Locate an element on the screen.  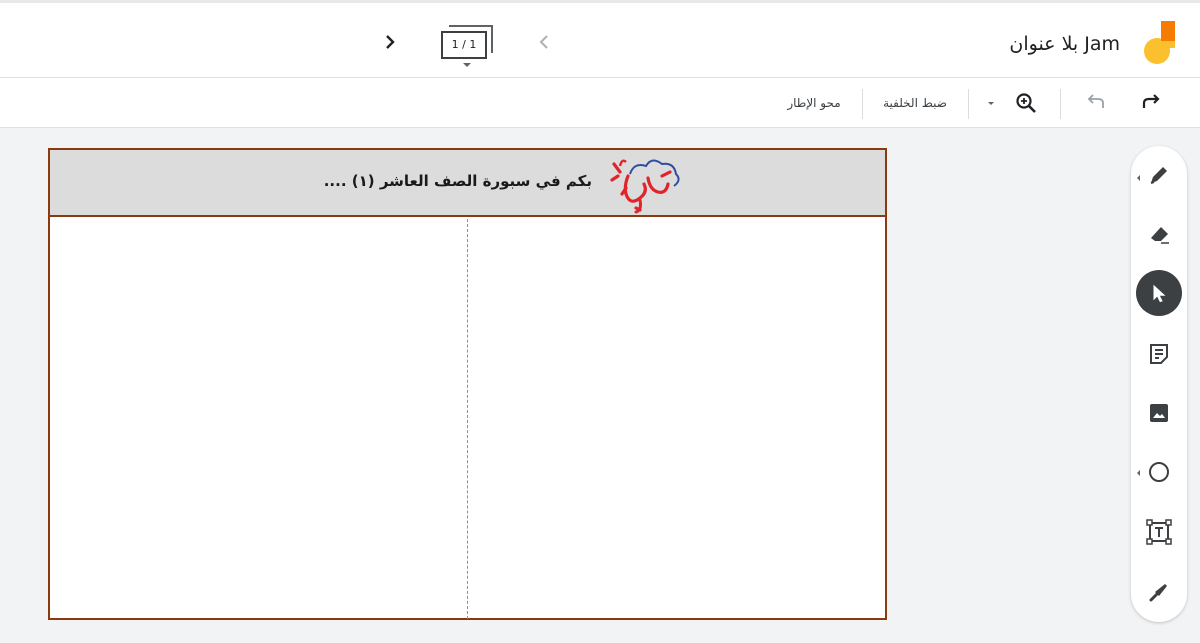
pen-icon is located at coordinates (1158, 175).